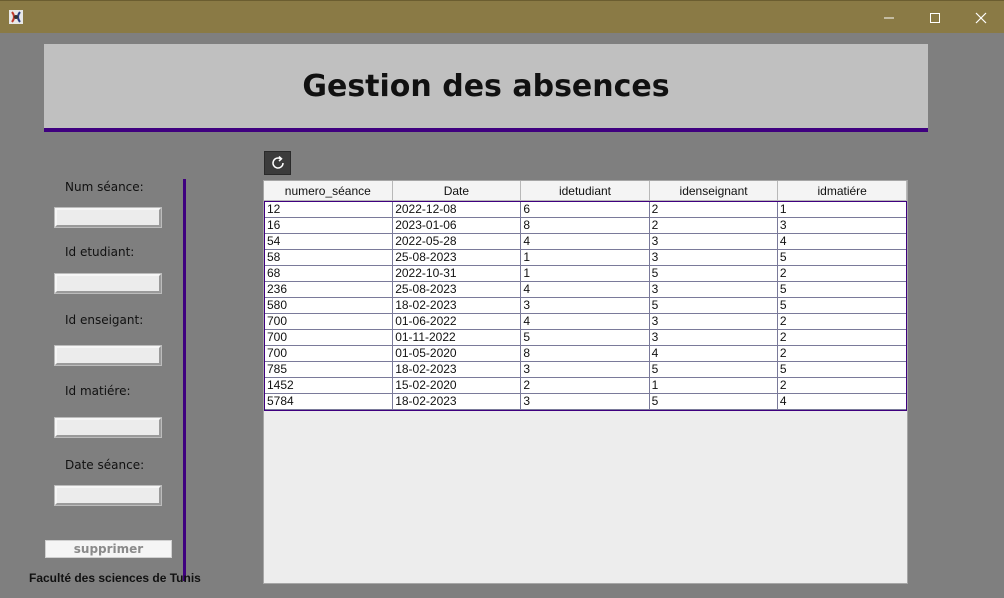  What do you see at coordinates (108, 549) in the screenshot?
I see `delete-button: supprimer` at bounding box center [108, 549].